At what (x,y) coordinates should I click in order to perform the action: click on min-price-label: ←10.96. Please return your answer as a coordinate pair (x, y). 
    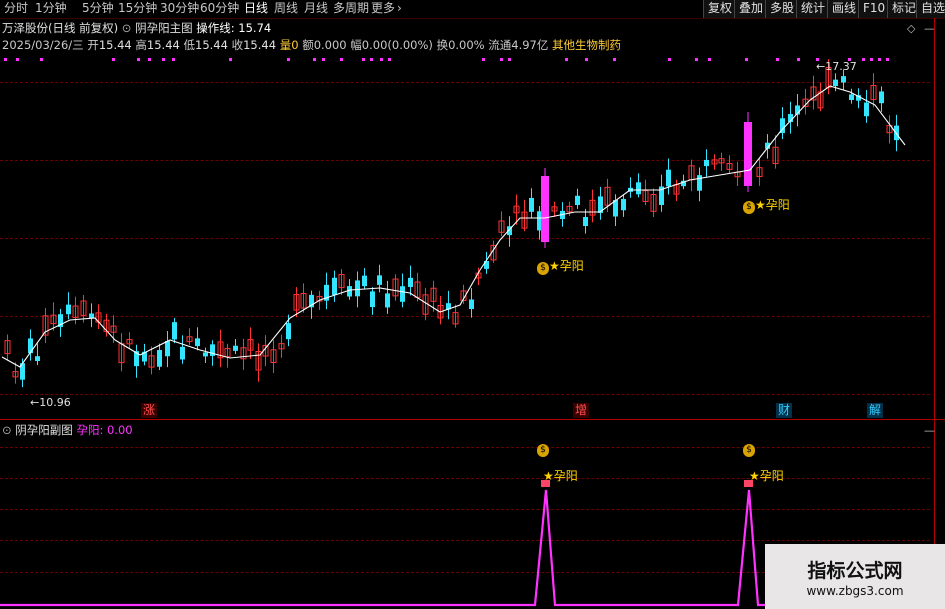
    Looking at the image, I should click on (50, 402).